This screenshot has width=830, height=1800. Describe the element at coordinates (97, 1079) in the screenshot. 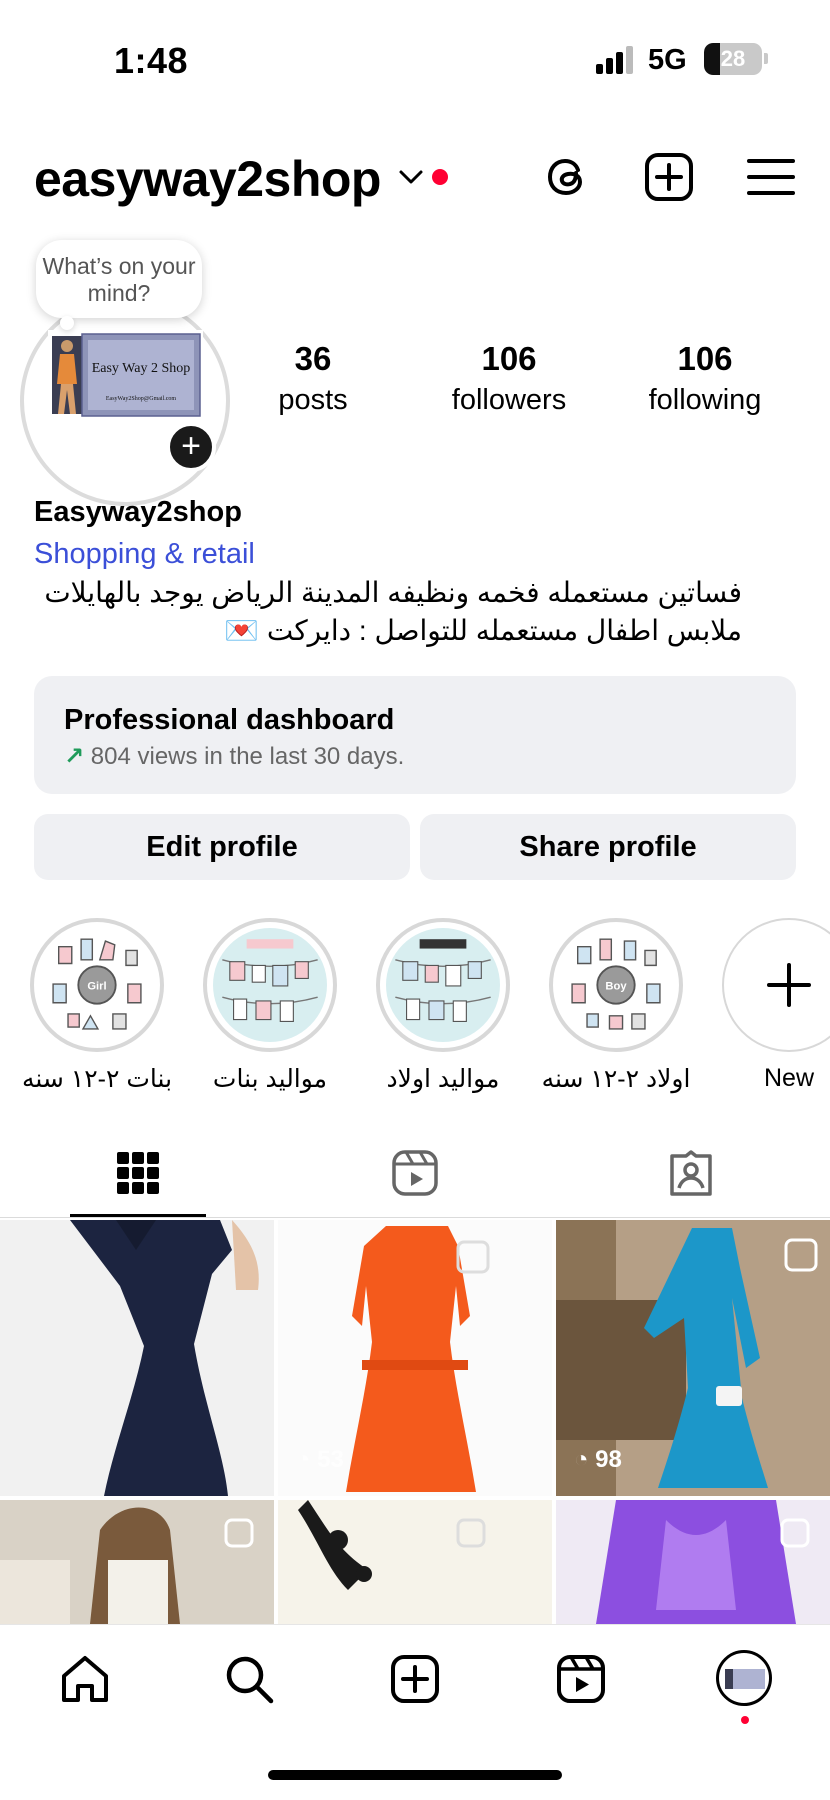

I see `highlight-label: بنات ٢-١٢ سنه` at that location.